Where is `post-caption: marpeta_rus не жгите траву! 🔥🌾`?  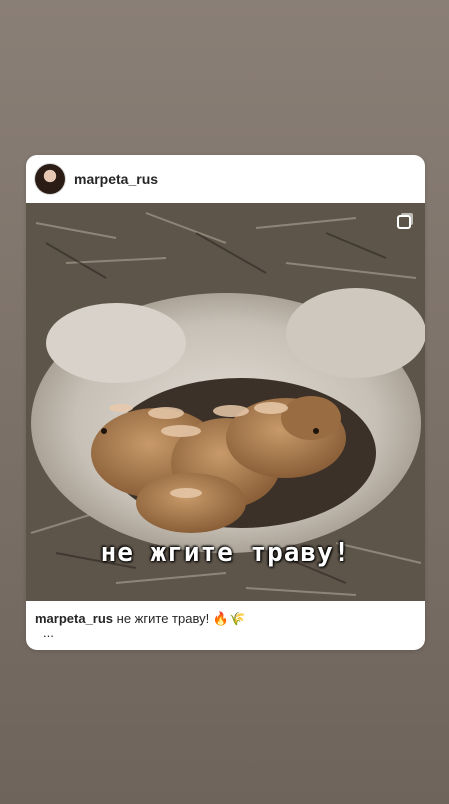
post-caption: marpeta_rus не жгите траву! 🔥🌾 is located at coordinates (225, 619).